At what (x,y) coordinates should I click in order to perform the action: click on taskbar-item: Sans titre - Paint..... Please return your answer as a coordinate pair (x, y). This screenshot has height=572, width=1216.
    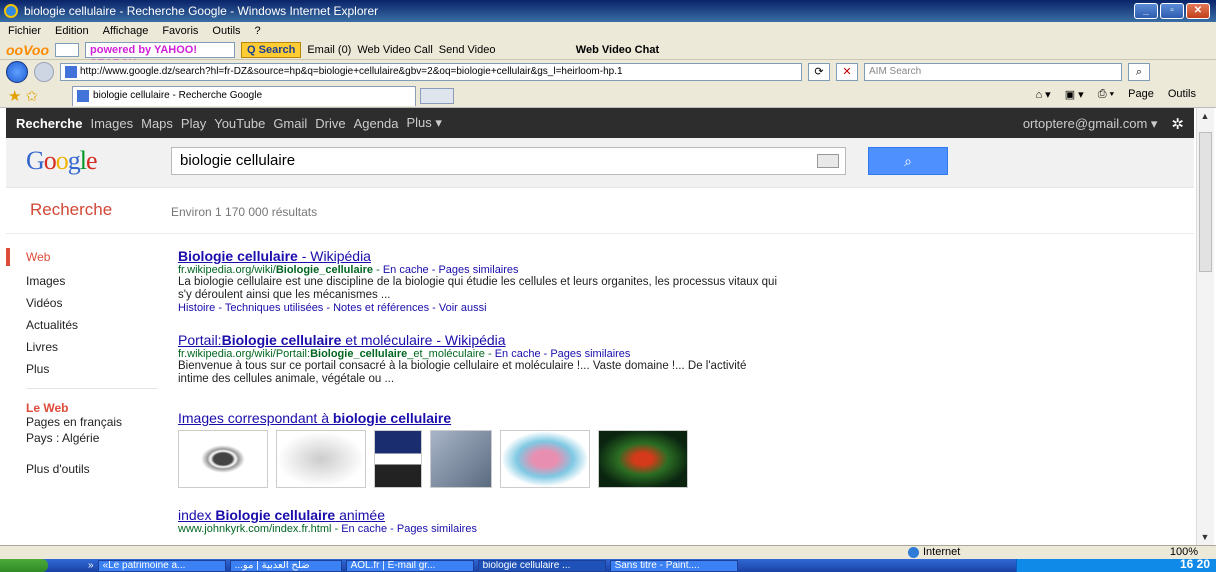
    Looking at the image, I should click on (673, 565).